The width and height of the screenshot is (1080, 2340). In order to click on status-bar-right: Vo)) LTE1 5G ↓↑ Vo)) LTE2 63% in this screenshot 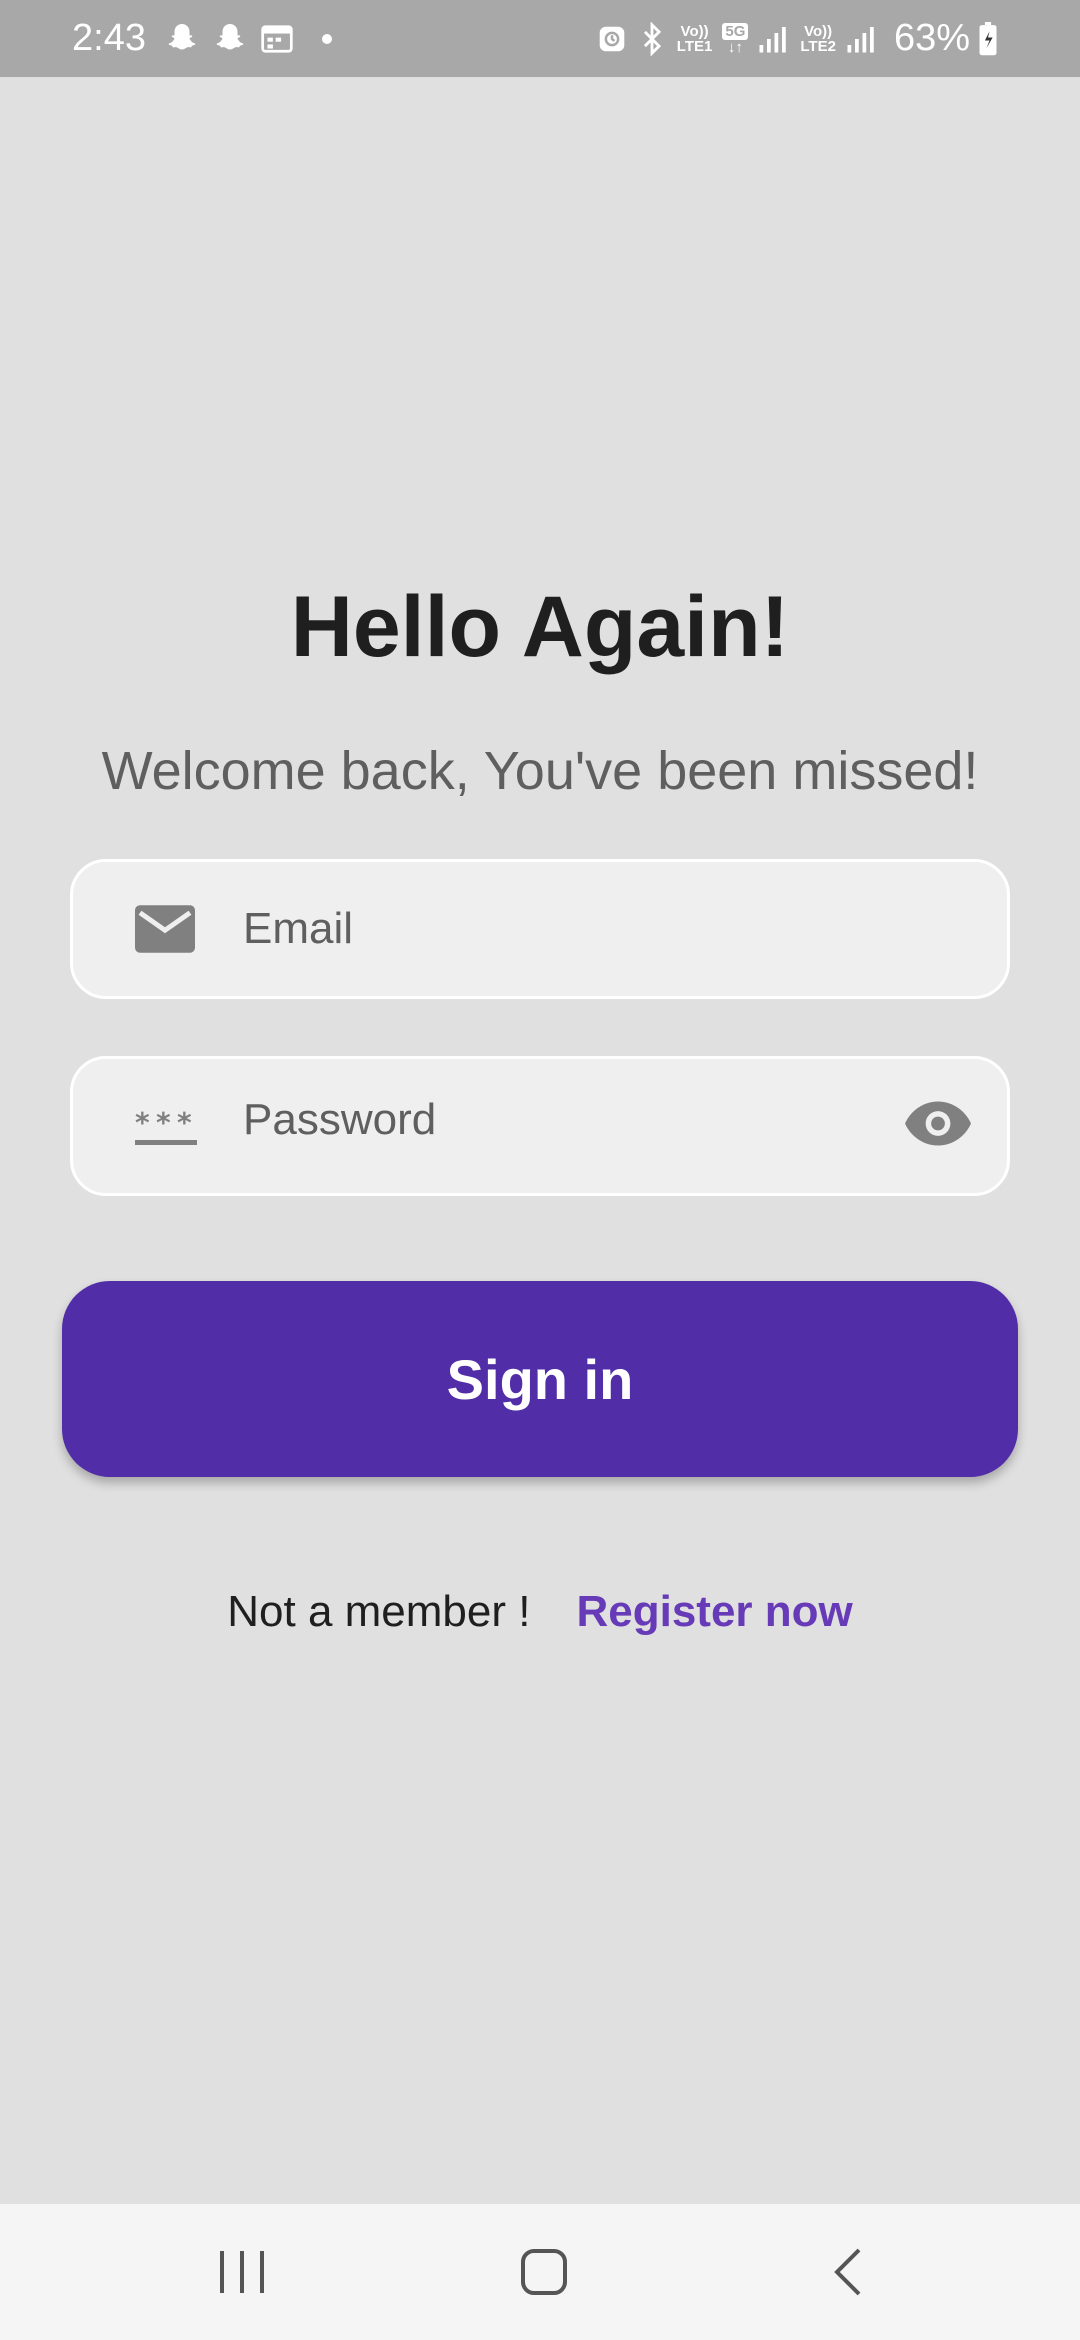, I will do `click(803, 38)`.